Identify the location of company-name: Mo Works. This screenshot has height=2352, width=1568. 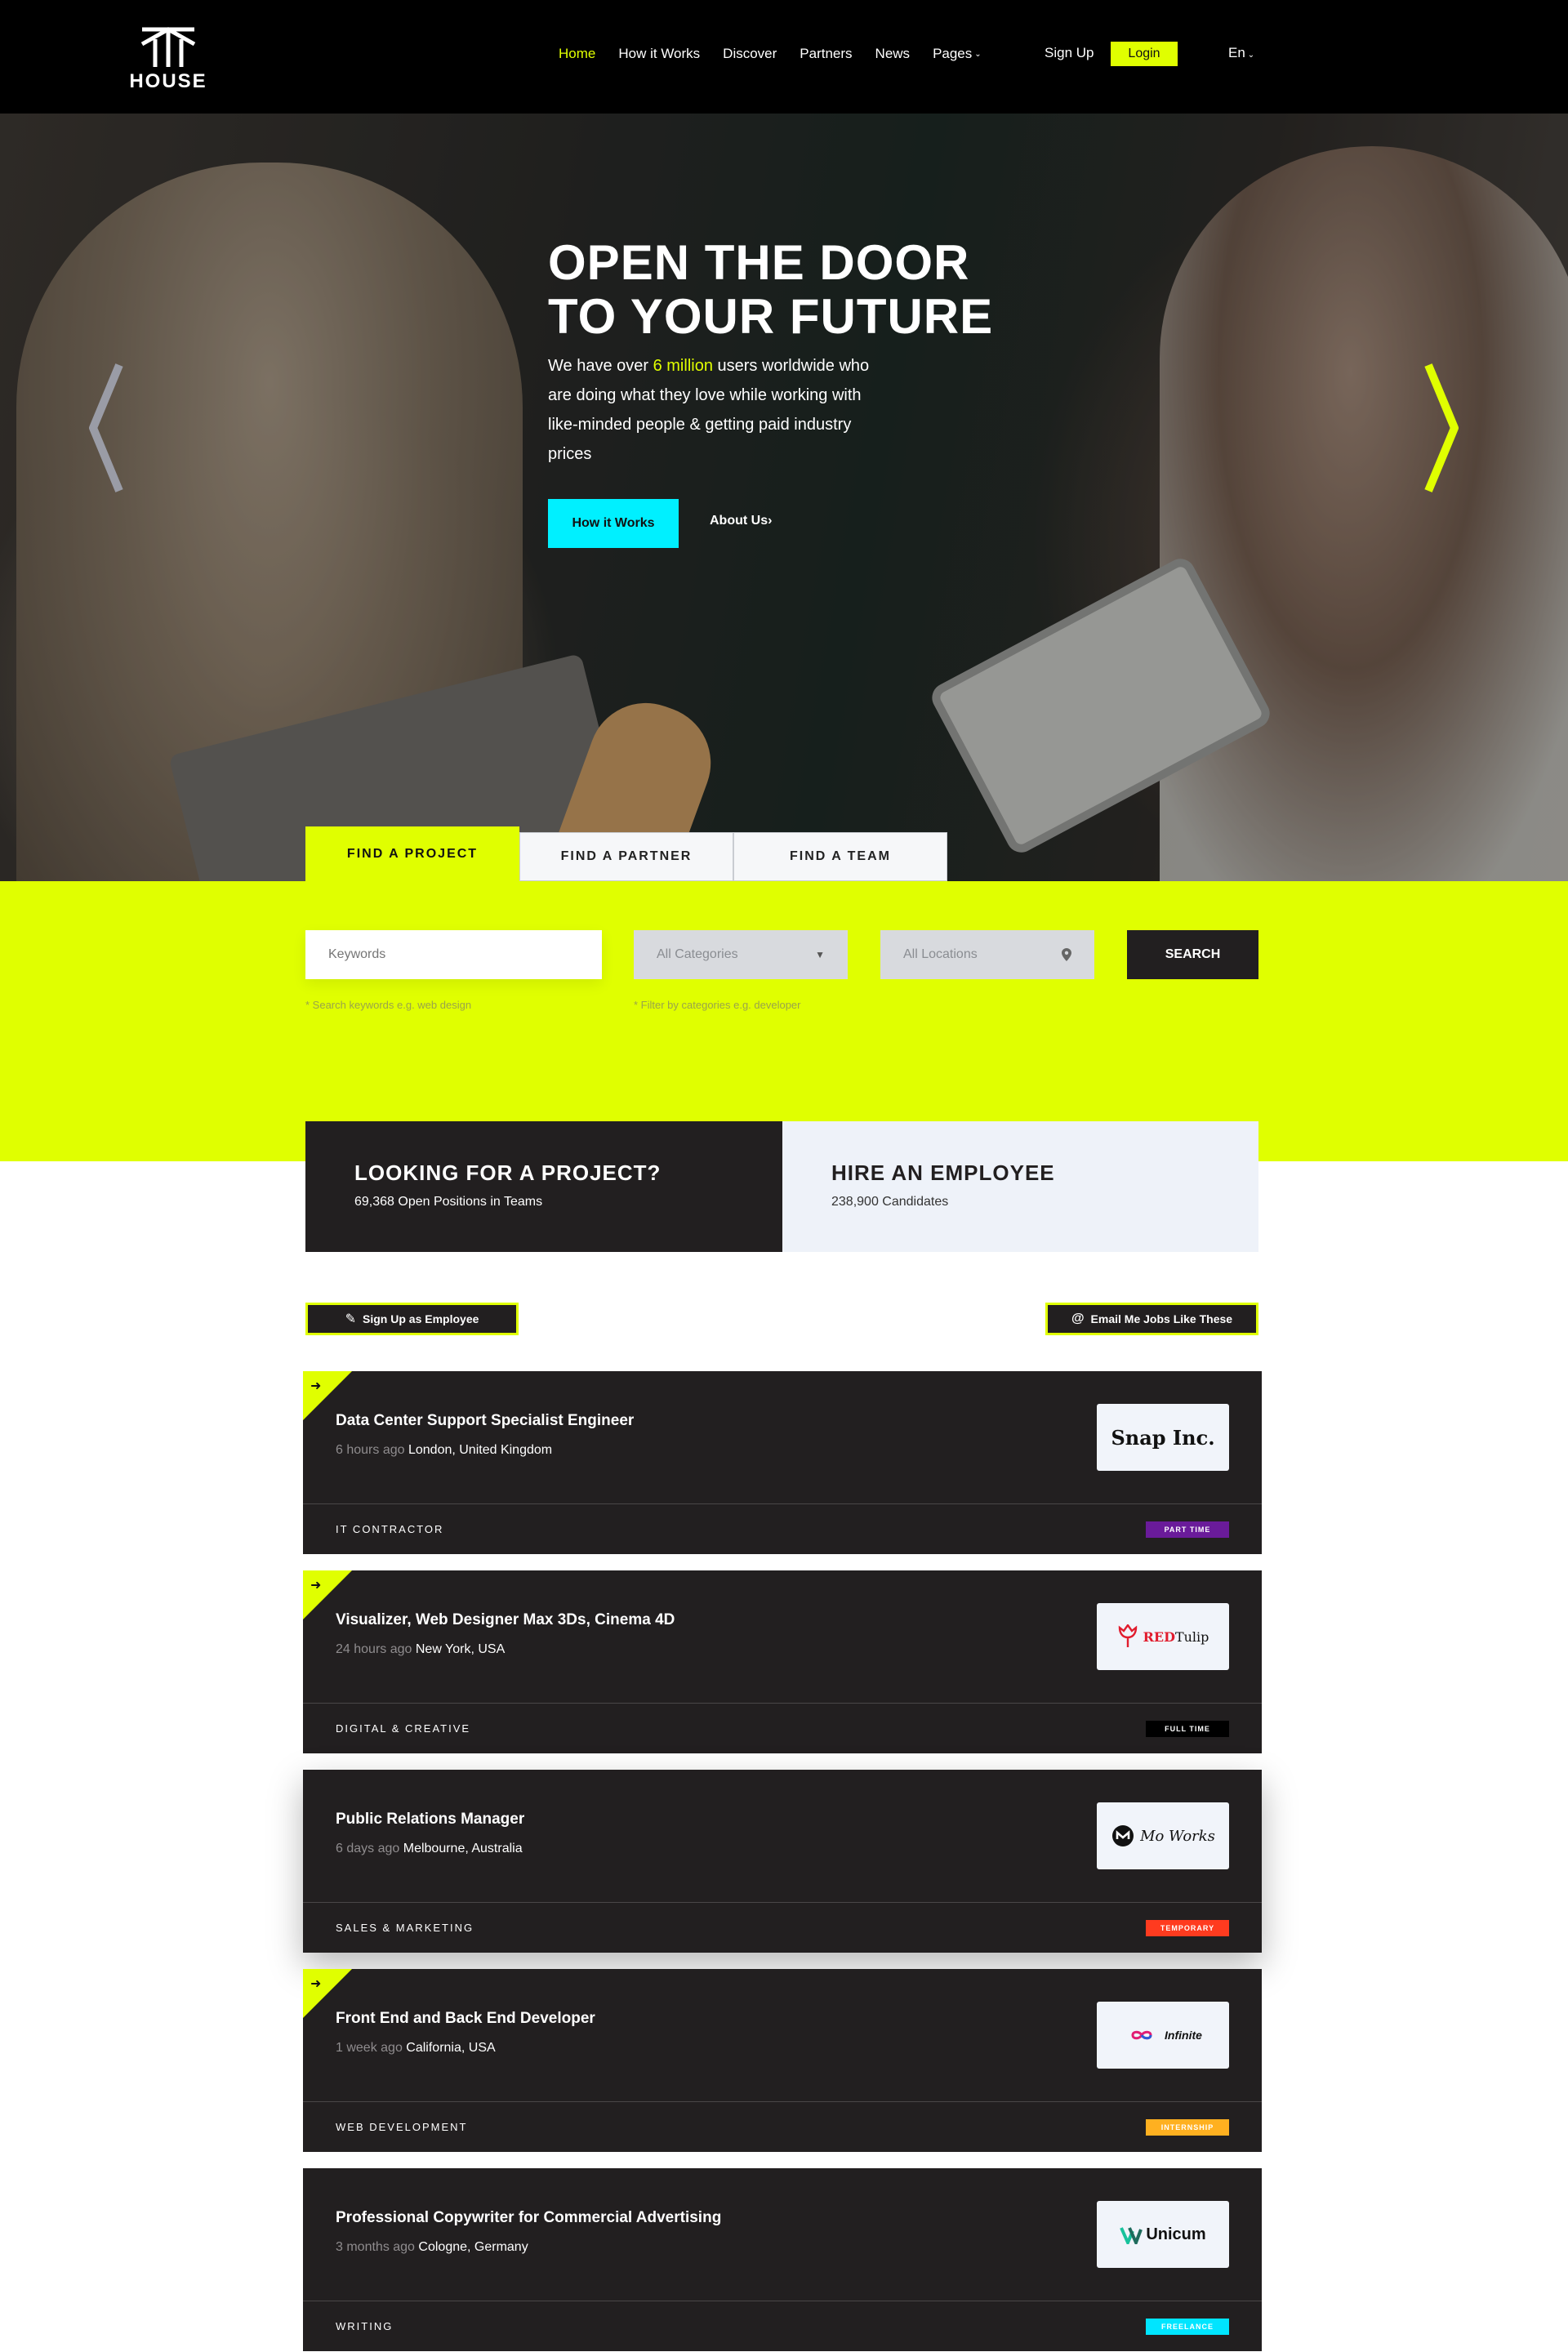
(1177, 1836).